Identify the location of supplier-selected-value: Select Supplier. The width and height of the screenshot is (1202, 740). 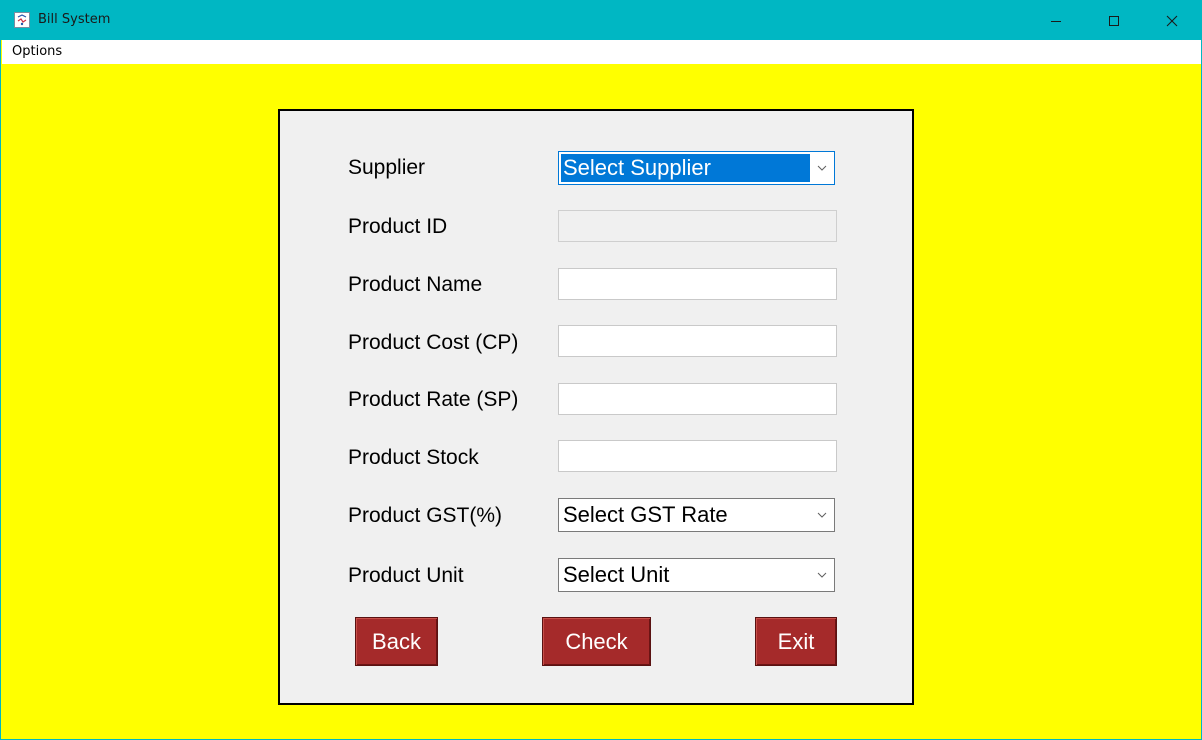
(637, 167).